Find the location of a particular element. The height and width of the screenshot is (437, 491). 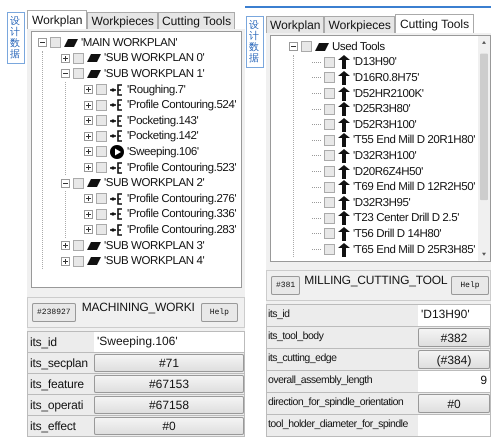

tree-item: 'Profile Contouring.283' is located at coordinates (181, 230).